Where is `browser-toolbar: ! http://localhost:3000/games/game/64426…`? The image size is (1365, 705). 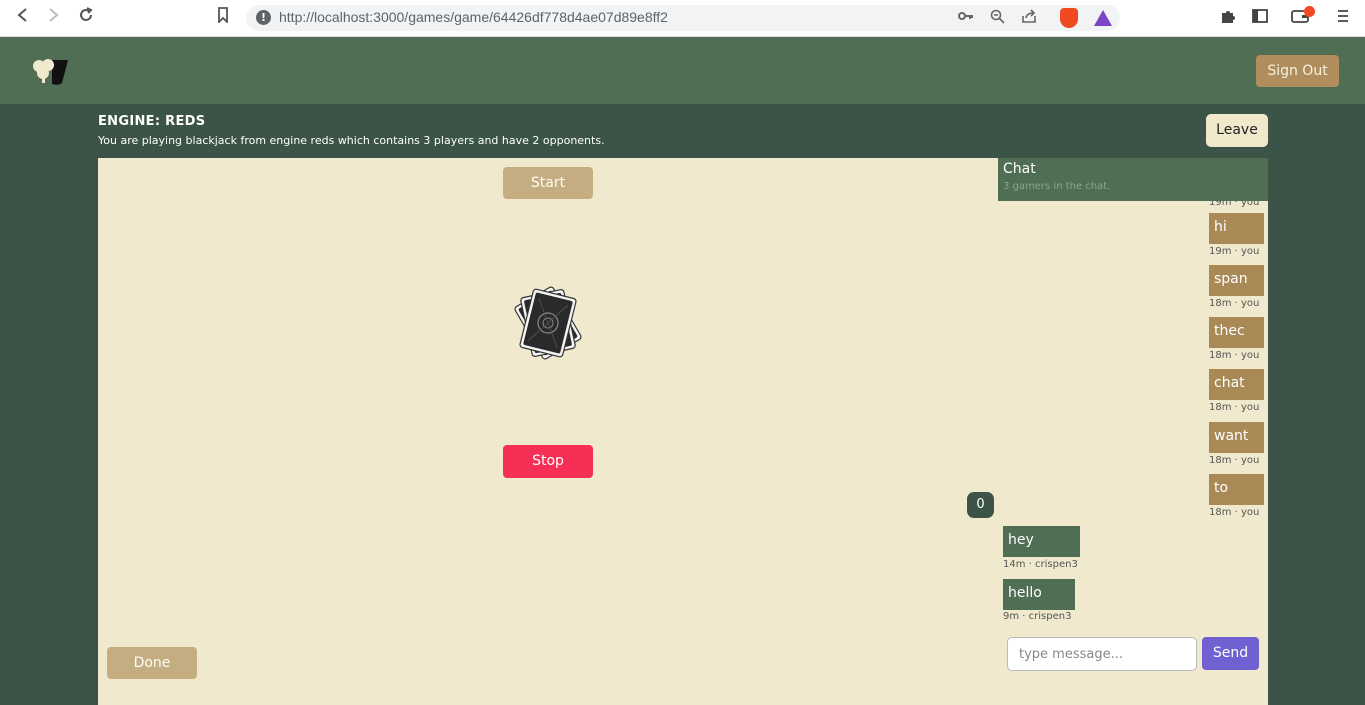 browser-toolbar: ! http://localhost:3000/games/game/64426… is located at coordinates (682, 18).